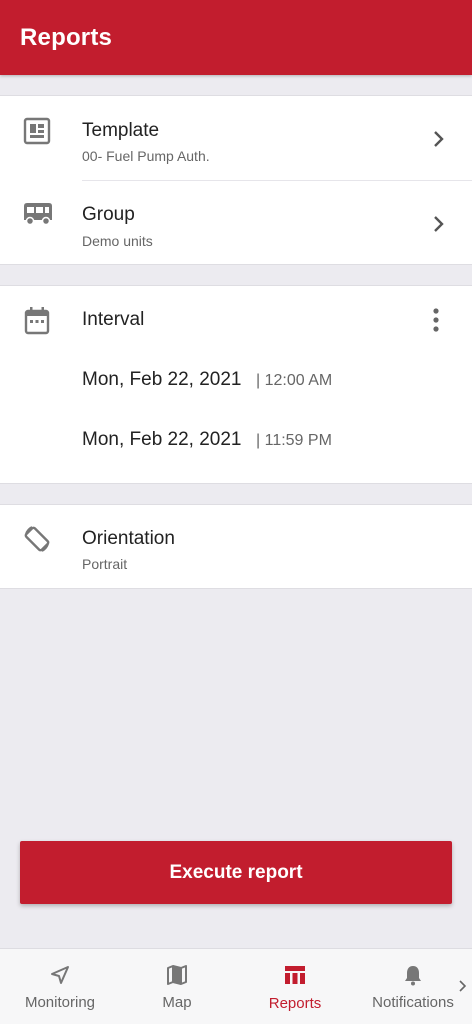 The height and width of the screenshot is (1024, 472). What do you see at coordinates (162, 440) in the screenshot?
I see `to-date: Mon, Feb 22, 2021` at bounding box center [162, 440].